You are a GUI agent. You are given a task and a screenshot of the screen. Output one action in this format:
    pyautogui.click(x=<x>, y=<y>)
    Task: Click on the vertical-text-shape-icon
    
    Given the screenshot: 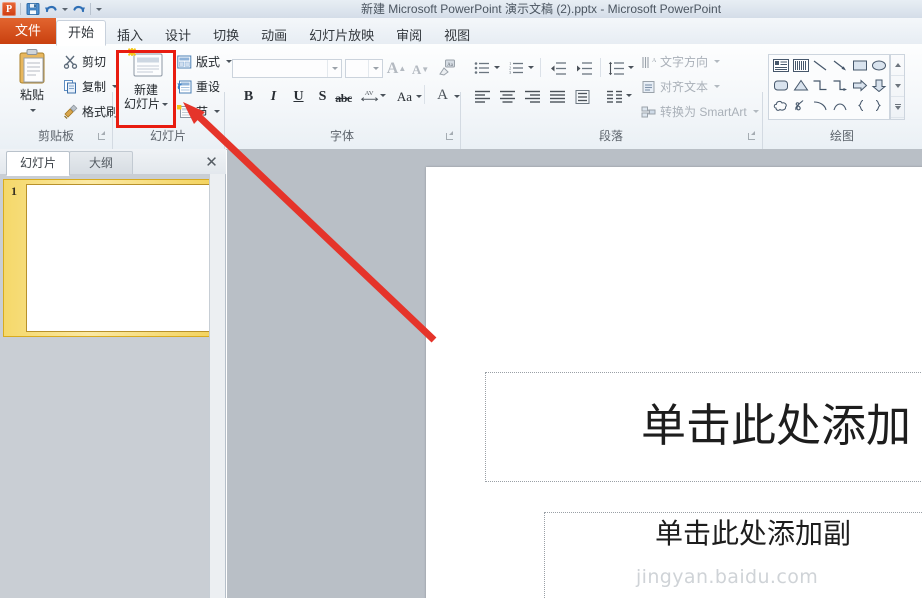 What is the action you would take?
    pyautogui.click(x=801, y=65)
    